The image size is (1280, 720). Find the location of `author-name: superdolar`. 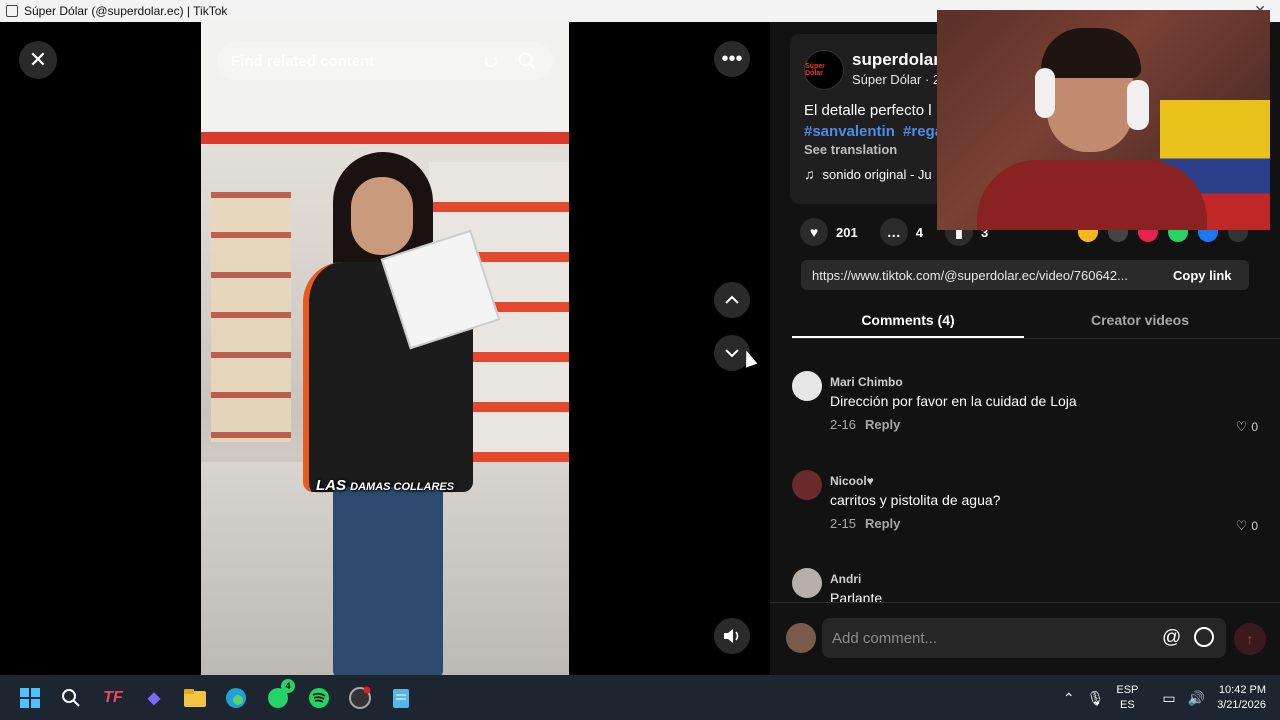

author-name: superdolar is located at coordinates (896, 60).